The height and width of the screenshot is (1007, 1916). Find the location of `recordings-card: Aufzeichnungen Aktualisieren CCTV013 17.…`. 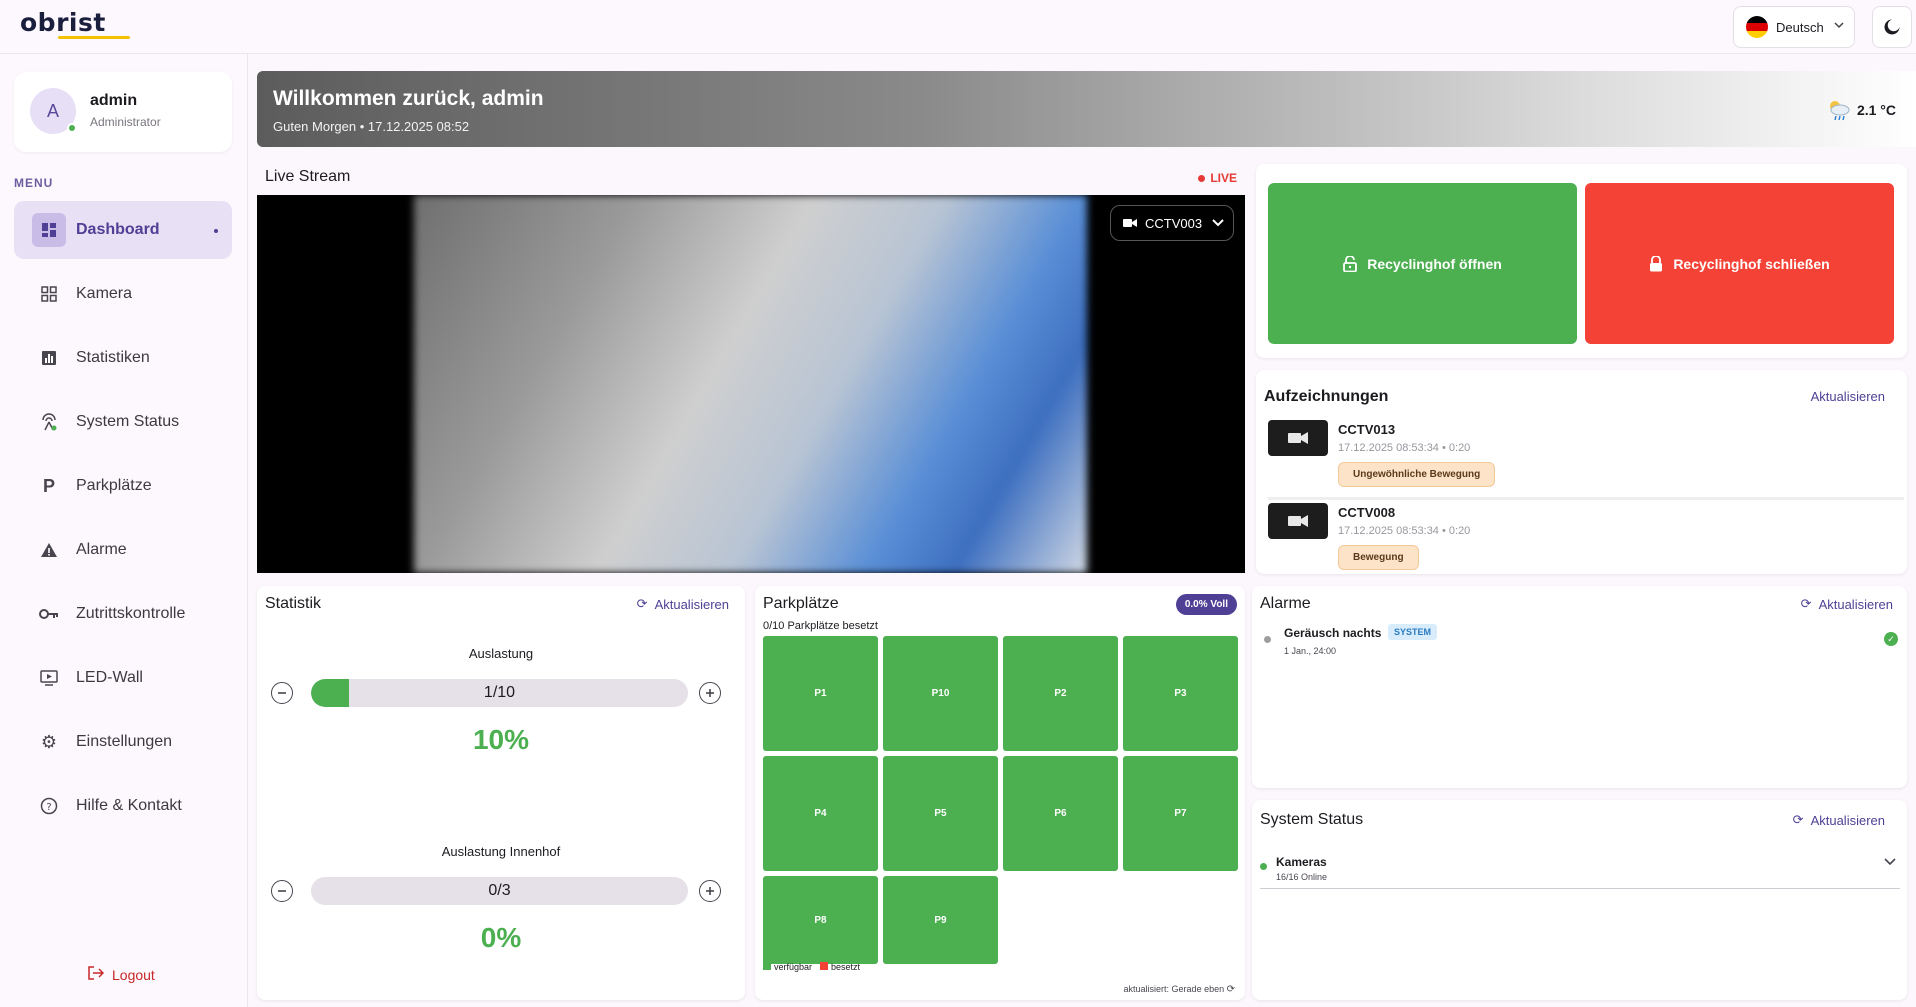

recordings-card: Aufzeichnungen Aktualisieren CCTV013 17.… is located at coordinates (1581, 472).